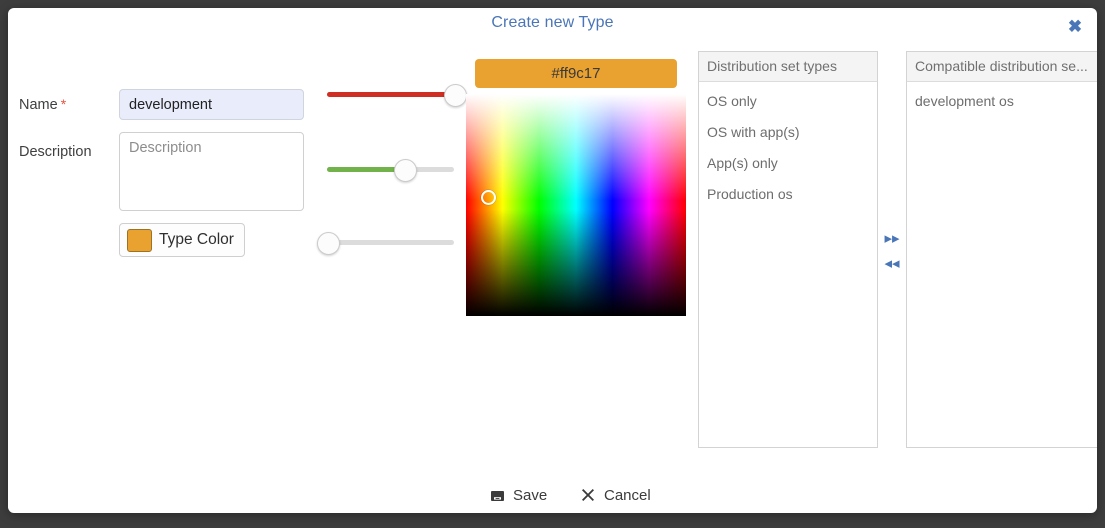  I want to click on hex-value-box: #ff9c17, so click(576, 73).